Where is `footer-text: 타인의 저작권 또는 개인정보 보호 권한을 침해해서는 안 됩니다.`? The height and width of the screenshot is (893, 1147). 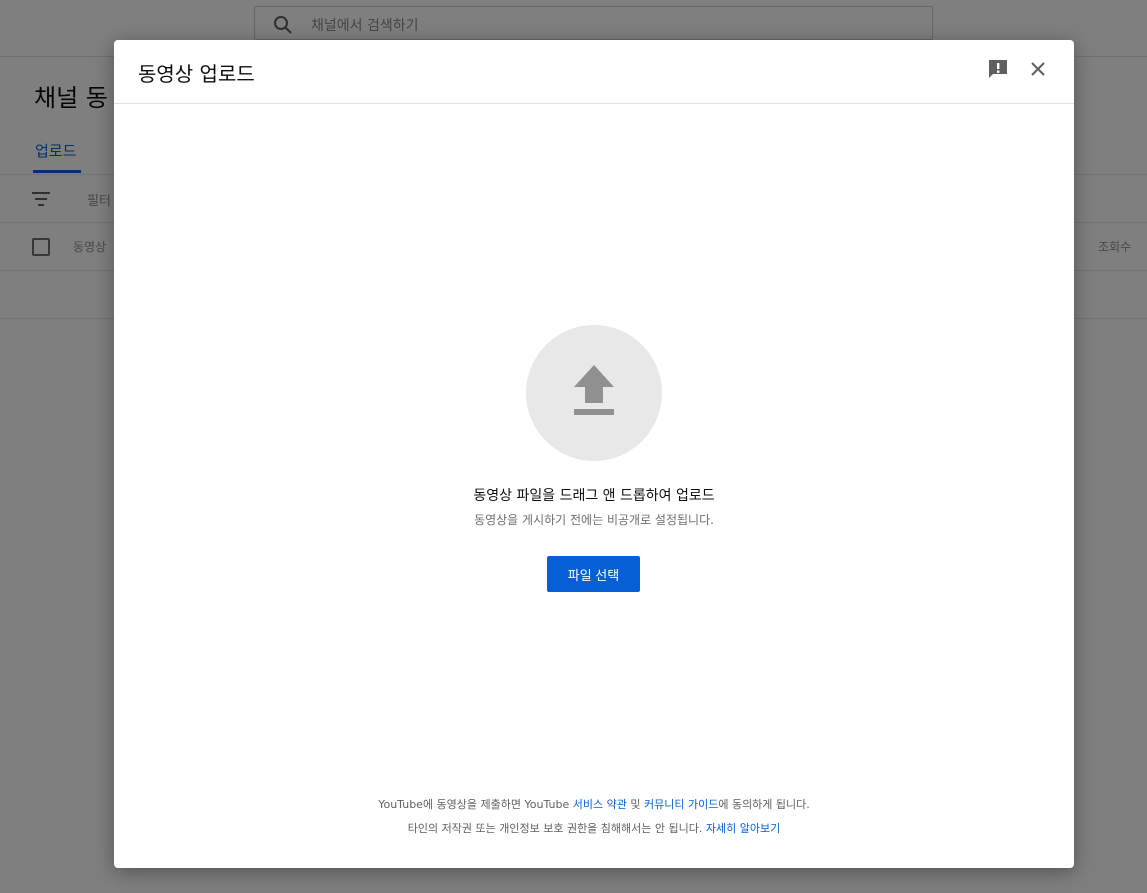
footer-text: 타인의 저작권 또는 개인정보 보호 권한을 침해해서는 안 됩니다. is located at coordinates (556, 828).